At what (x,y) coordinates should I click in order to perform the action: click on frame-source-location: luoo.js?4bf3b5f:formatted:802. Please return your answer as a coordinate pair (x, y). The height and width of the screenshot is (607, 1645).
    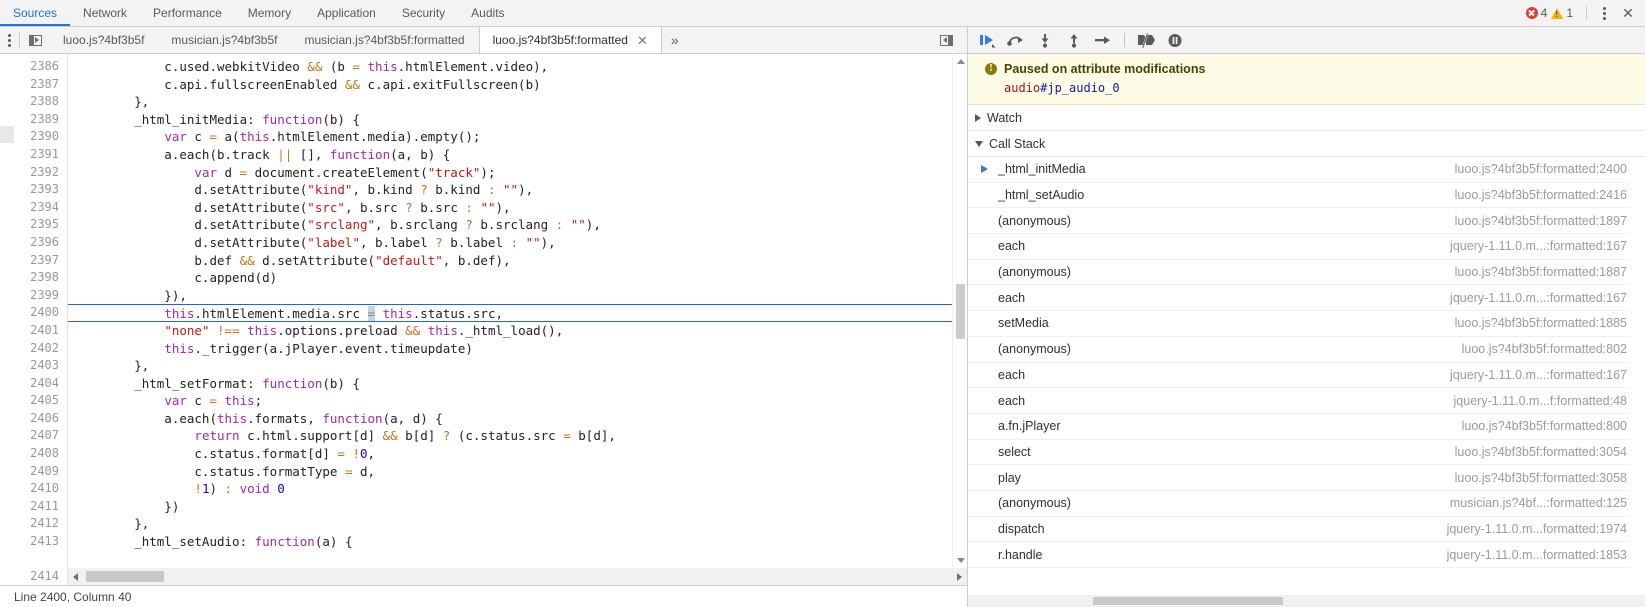
    Looking at the image, I should click on (1544, 349).